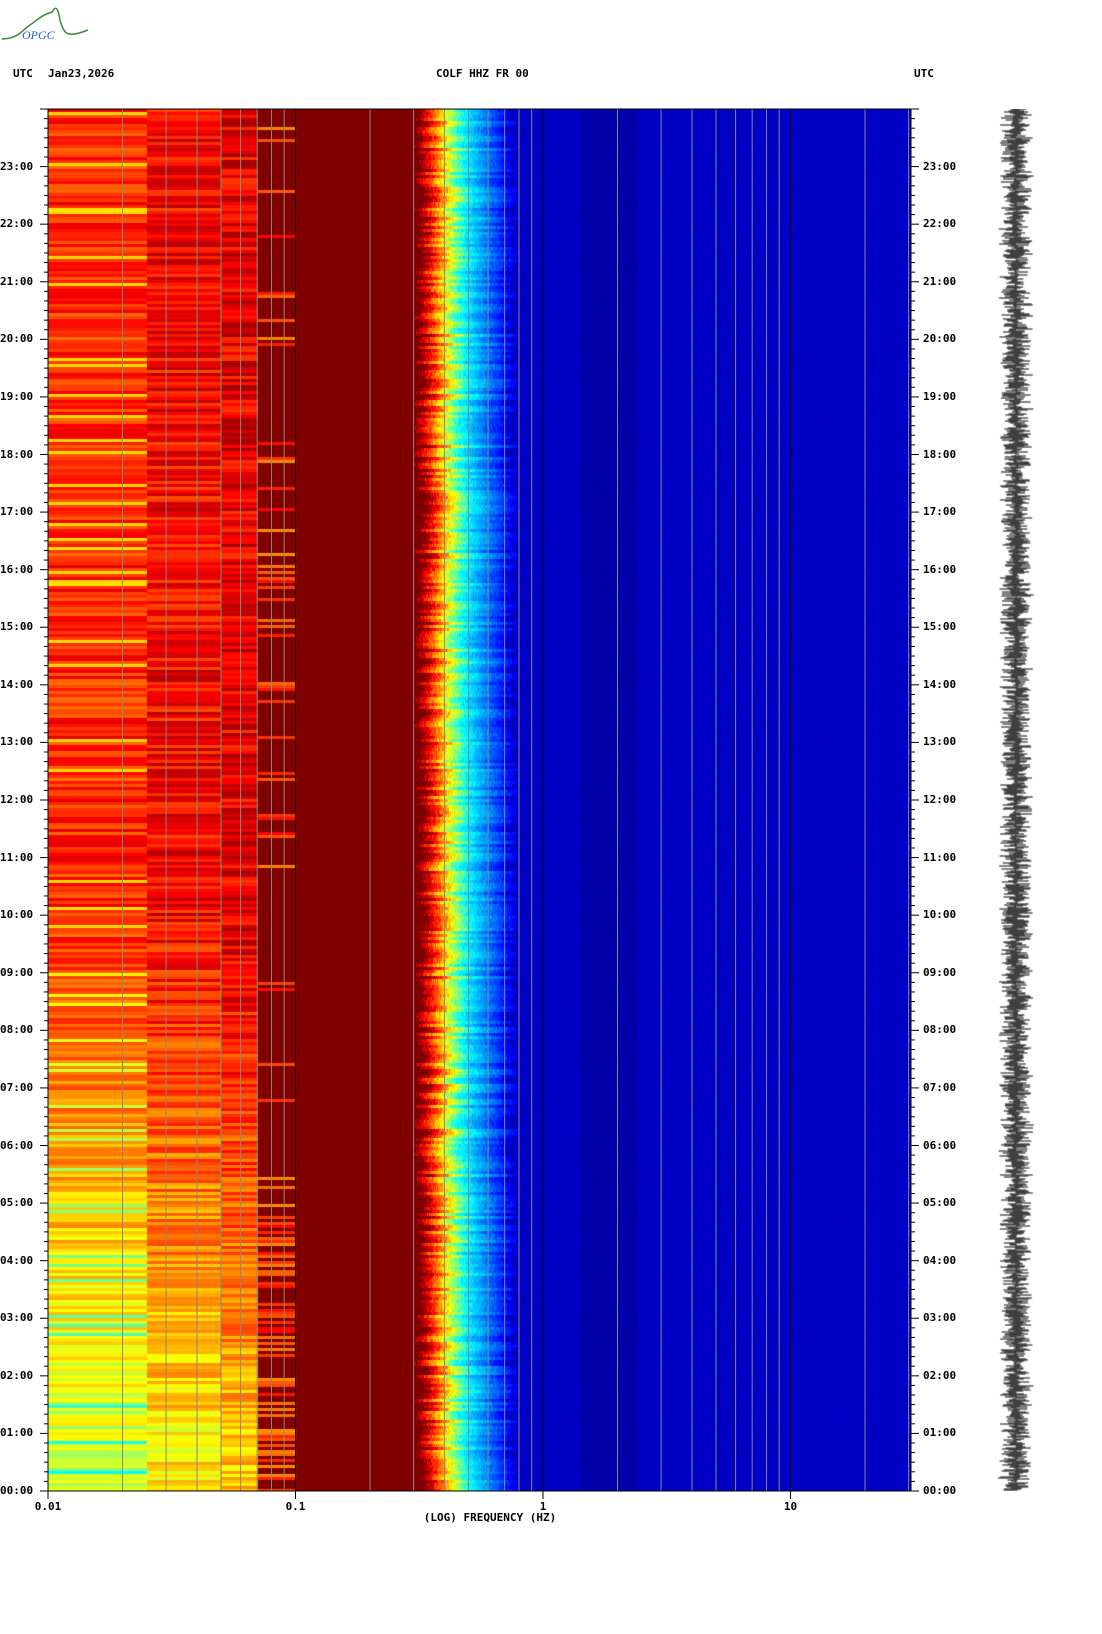 The height and width of the screenshot is (1634, 1102). What do you see at coordinates (17, 915) in the screenshot?
I see `left-y-tick-label: 10:00` at bounding box center [17, 915].